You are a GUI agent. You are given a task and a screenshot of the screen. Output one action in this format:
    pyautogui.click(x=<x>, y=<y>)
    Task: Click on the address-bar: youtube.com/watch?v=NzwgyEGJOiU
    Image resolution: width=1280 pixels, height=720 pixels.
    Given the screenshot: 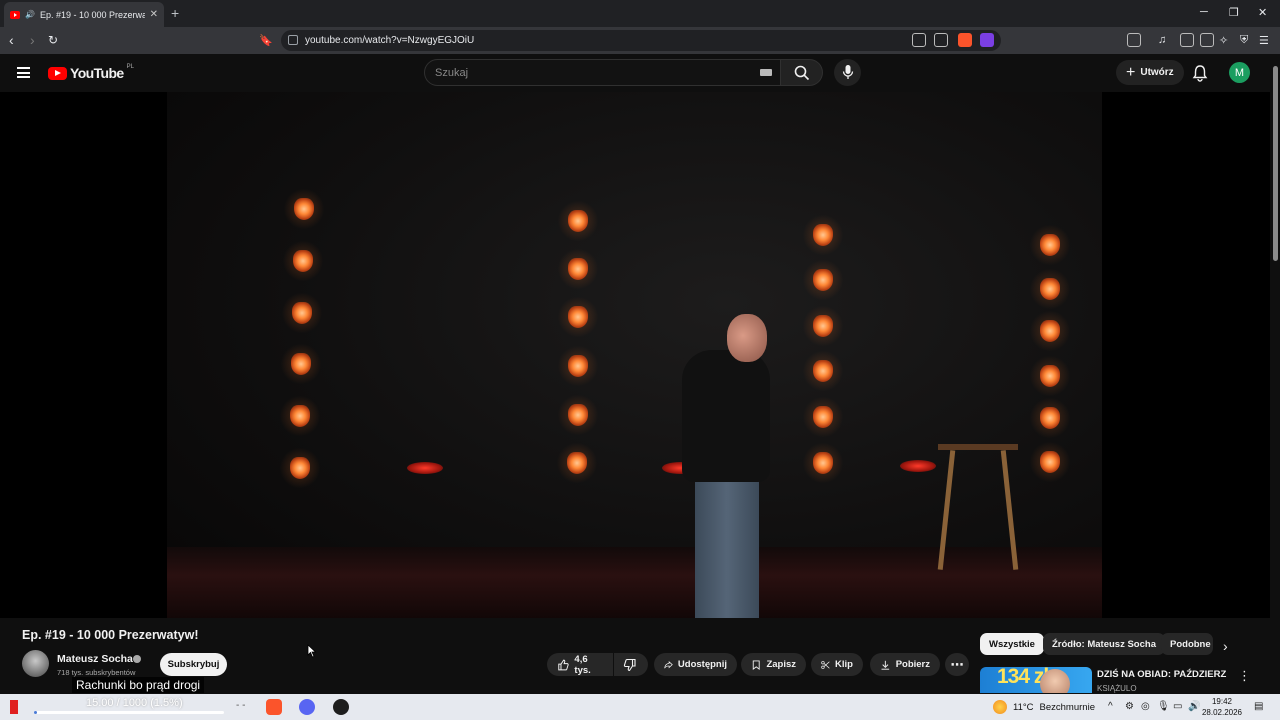 What is the action you would take?
    pyautogui.click(x=641, y=40)
    